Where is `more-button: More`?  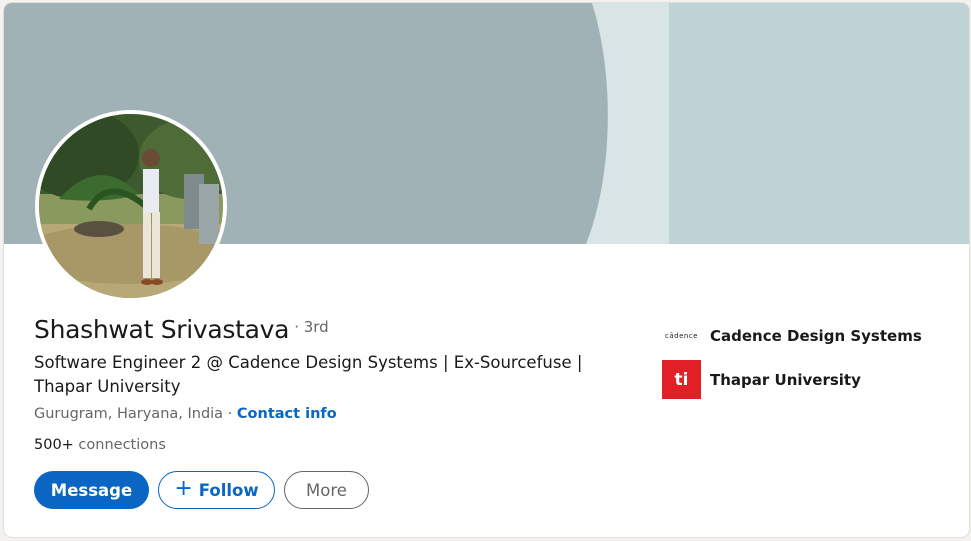
more-button: More is located at coordinates (326, 490).